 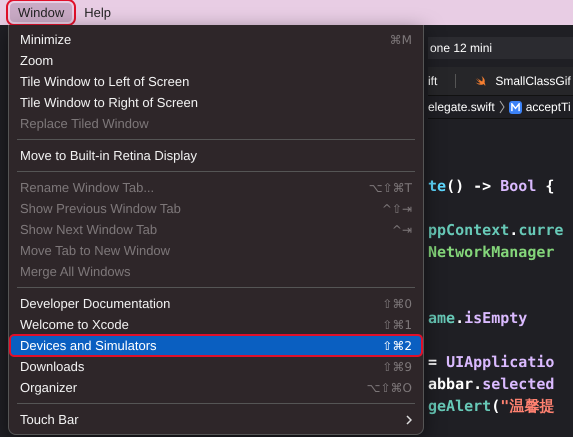 I want to click on menu-bar-item: Window, so click(x=41, y=12).